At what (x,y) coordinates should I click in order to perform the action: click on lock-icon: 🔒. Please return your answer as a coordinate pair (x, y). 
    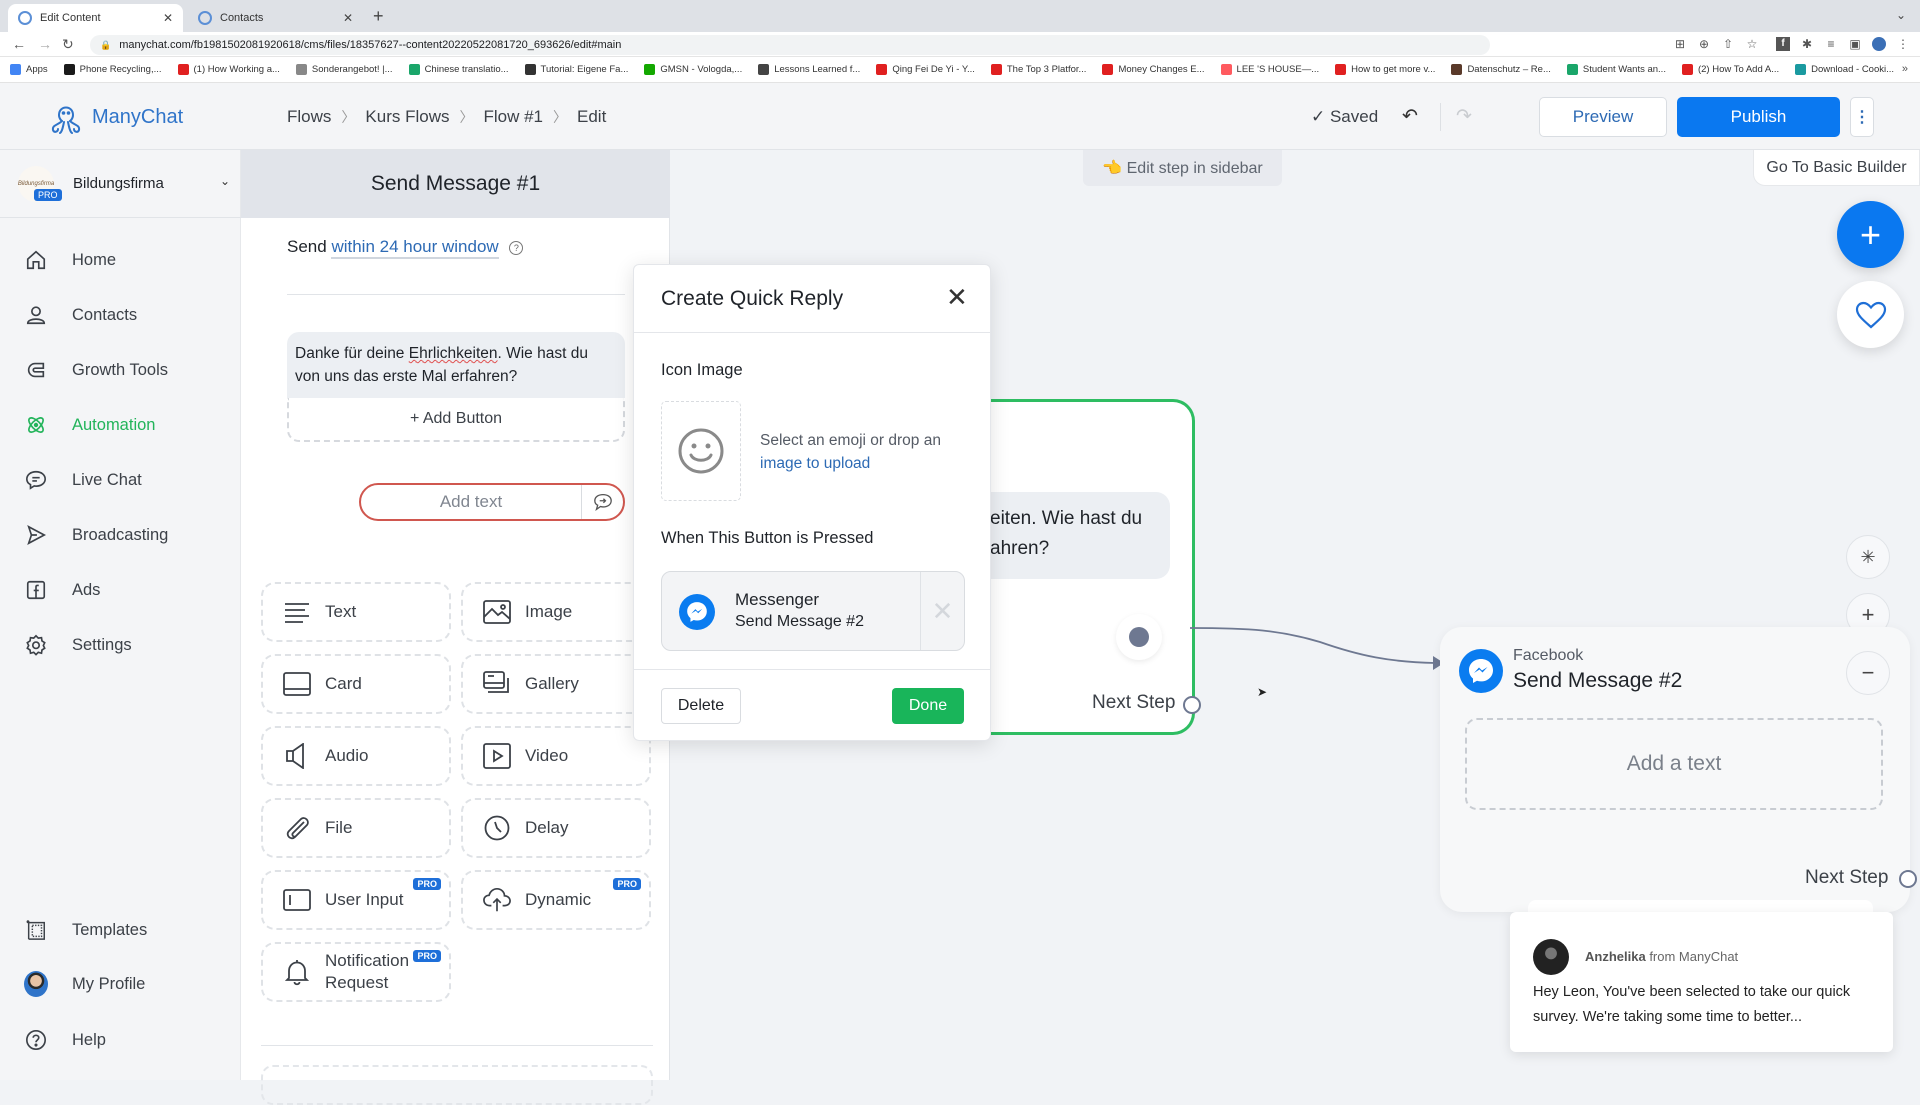
    Looking at the image, I should click on (106, 44).